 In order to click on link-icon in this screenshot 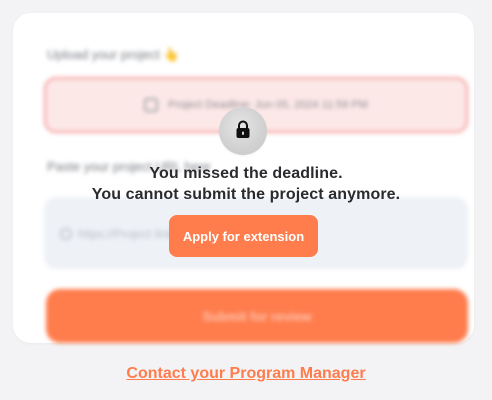, I will do `click(66, 234)`.